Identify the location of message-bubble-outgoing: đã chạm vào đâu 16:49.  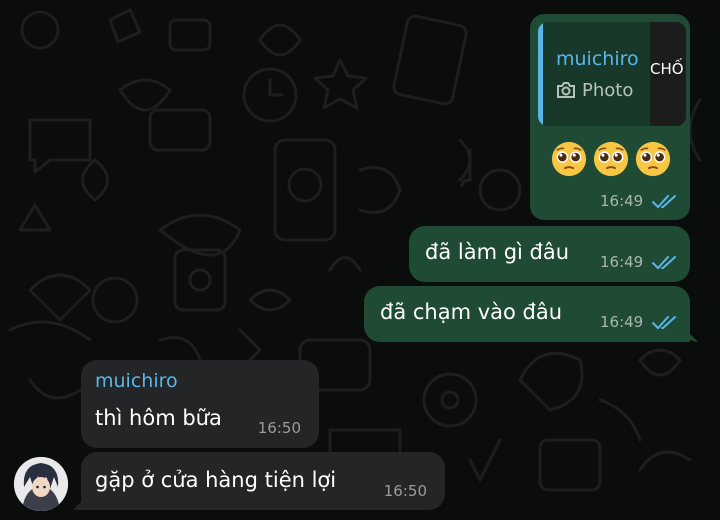
(531, 314).